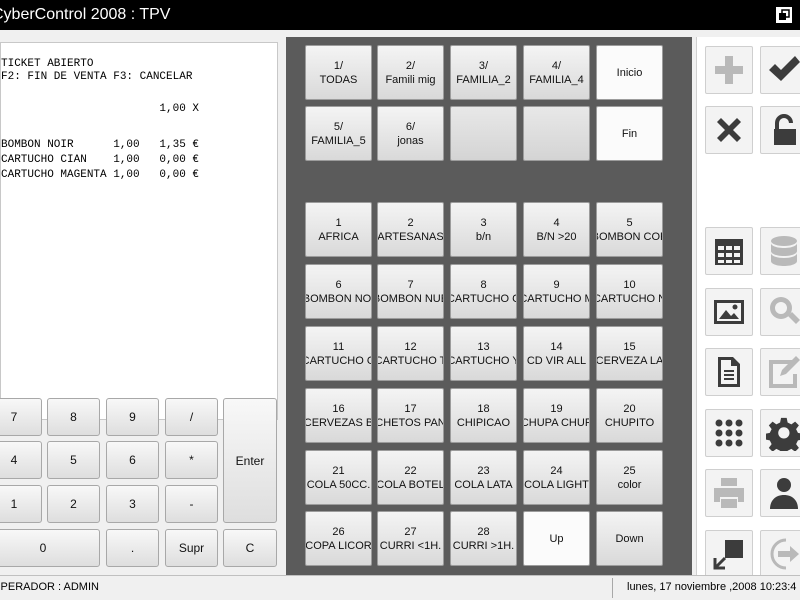 The width and height of the screenshot is (800, 600). I want to click on exit-button, so click(780, 554).